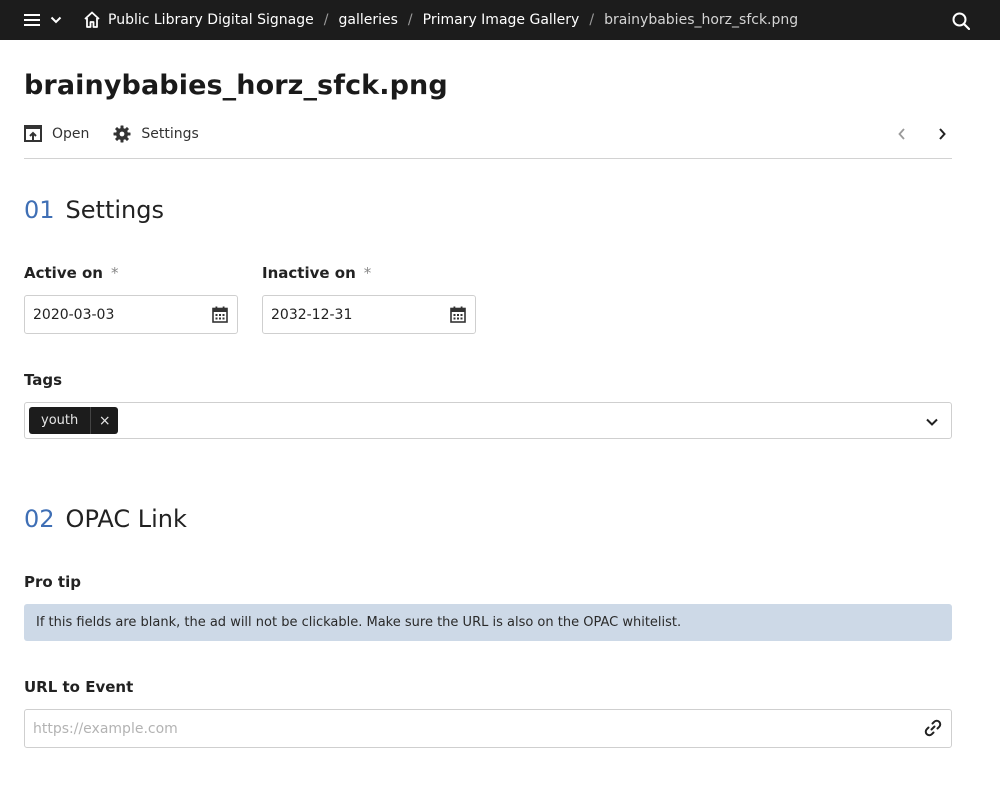 The height and width of the screenshot is (800, 1000). I want to click on previous-button, so click(902, 134).